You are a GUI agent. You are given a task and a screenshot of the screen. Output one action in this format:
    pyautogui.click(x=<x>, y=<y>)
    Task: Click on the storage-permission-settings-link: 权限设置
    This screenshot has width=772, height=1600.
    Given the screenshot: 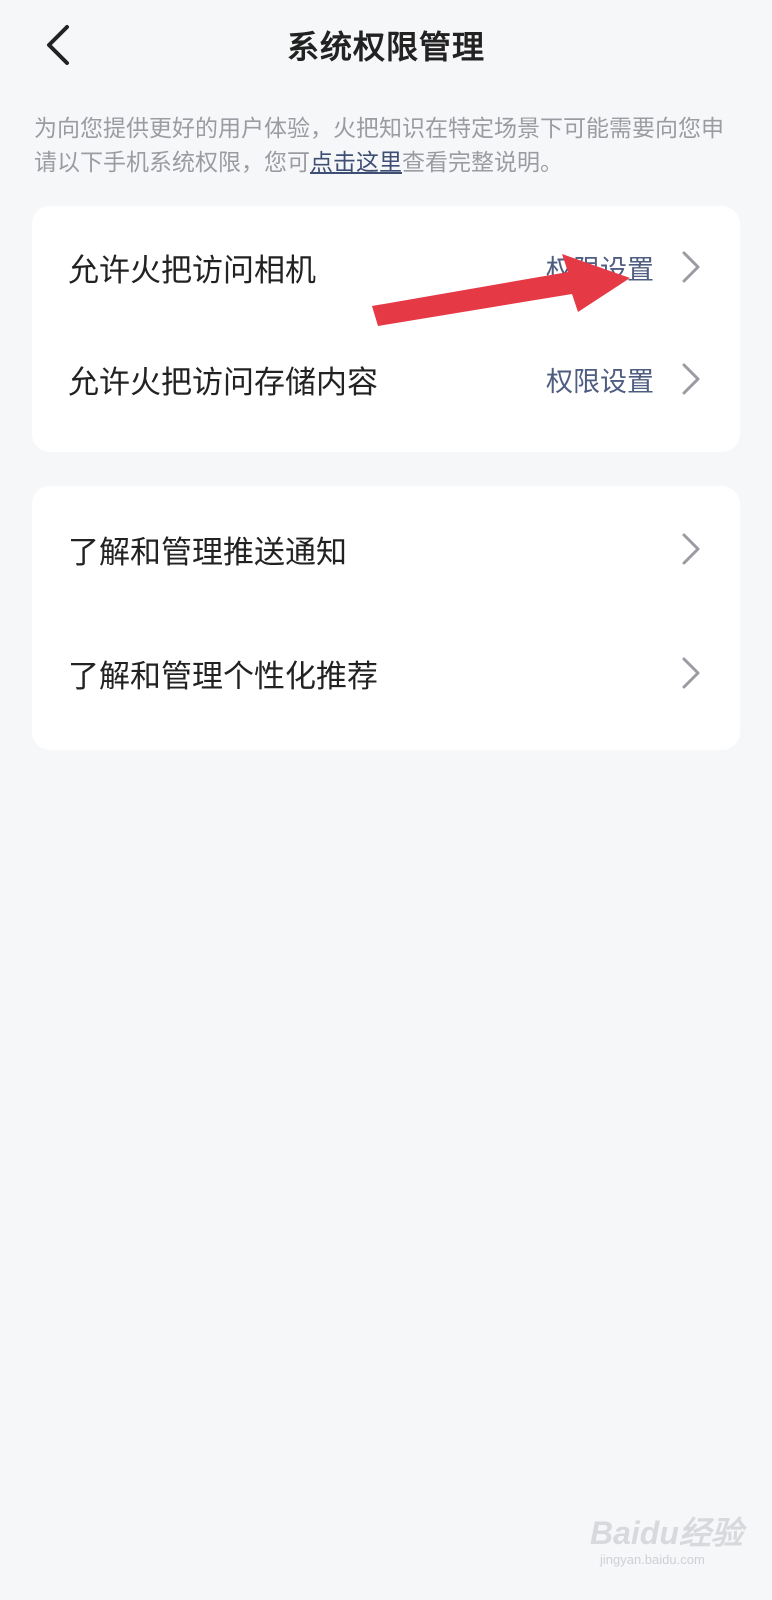 What is the action you would take?
    pyautogui.click(x=600, y=379)
    